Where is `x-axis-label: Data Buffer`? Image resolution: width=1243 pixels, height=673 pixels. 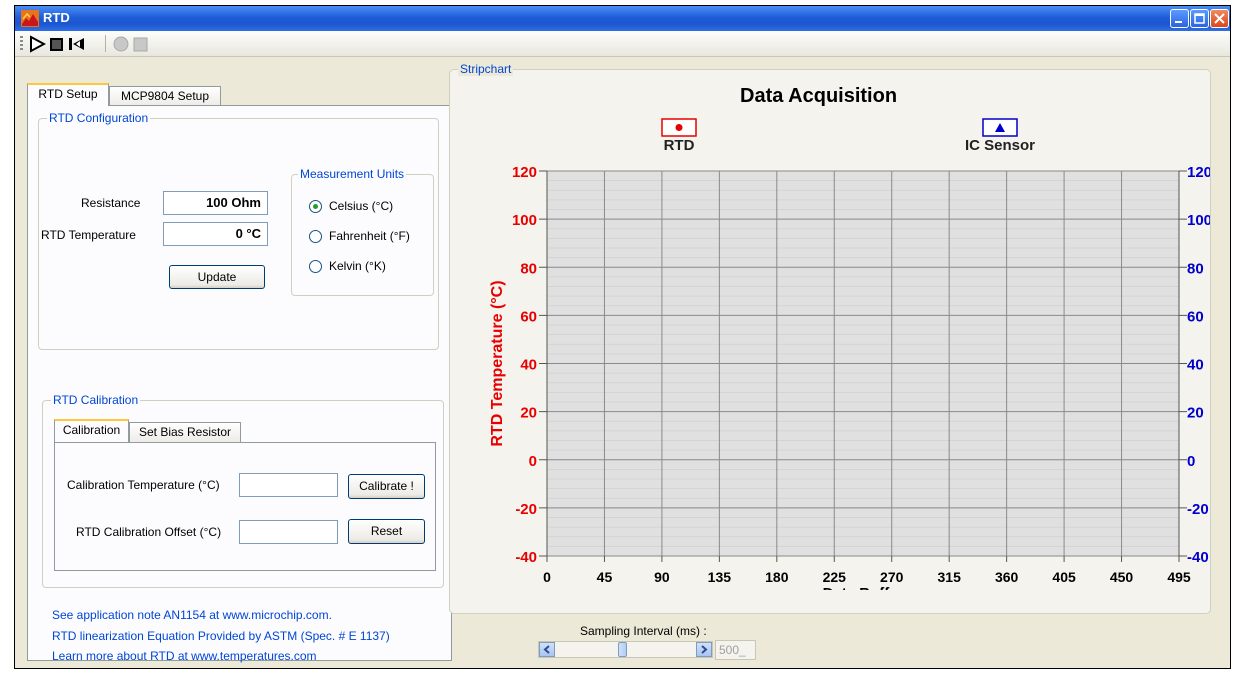 x-axis-label: Data Buffer is located at coordinates (863, 587).